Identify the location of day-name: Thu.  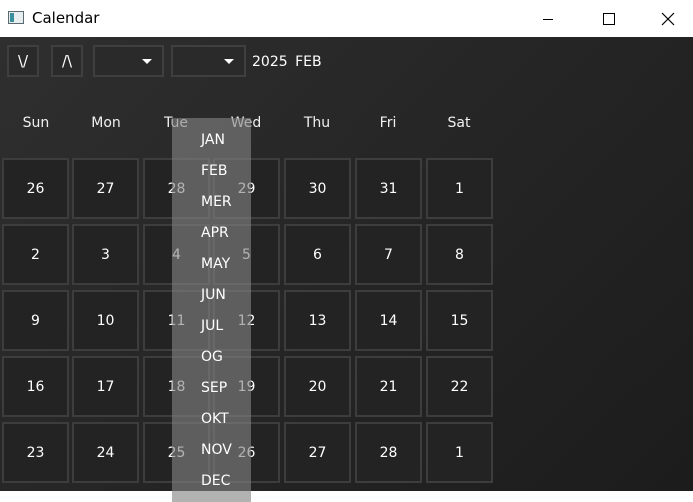
(317, 123).